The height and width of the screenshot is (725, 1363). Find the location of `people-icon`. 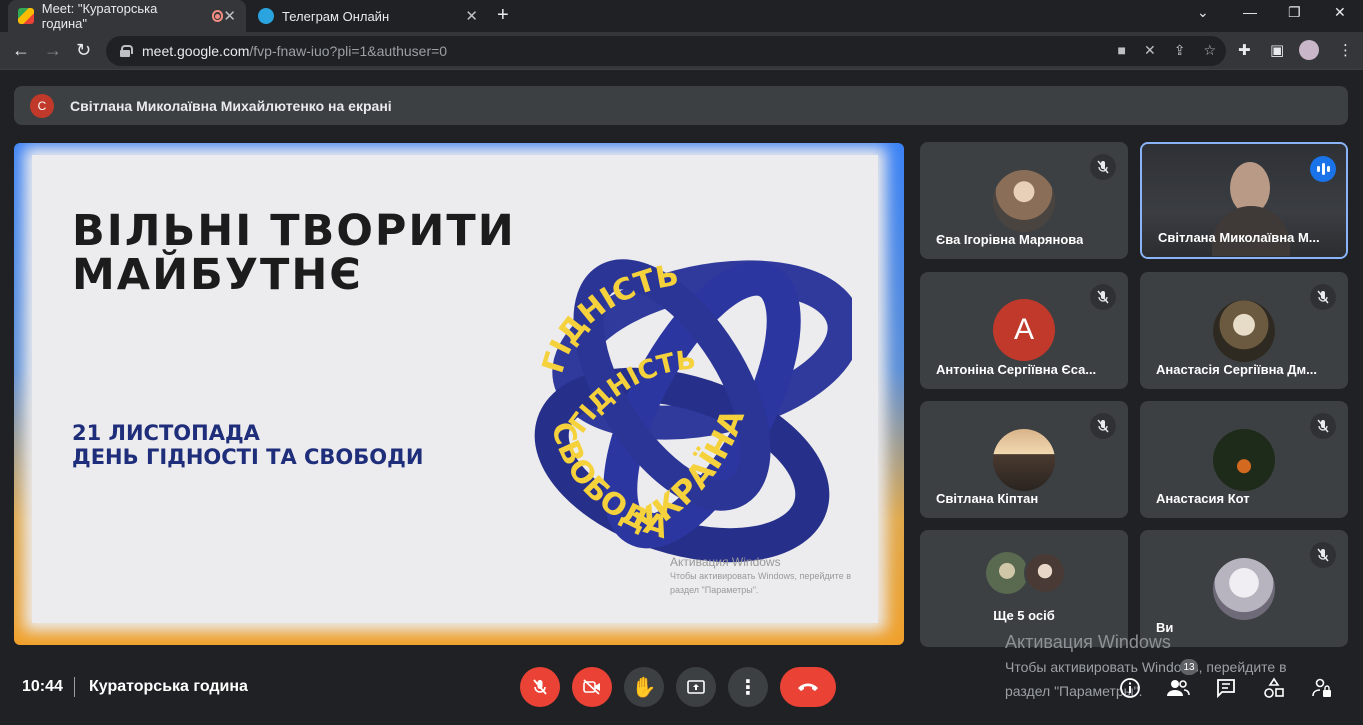

people-icon is located at coordinates (1178, 688).